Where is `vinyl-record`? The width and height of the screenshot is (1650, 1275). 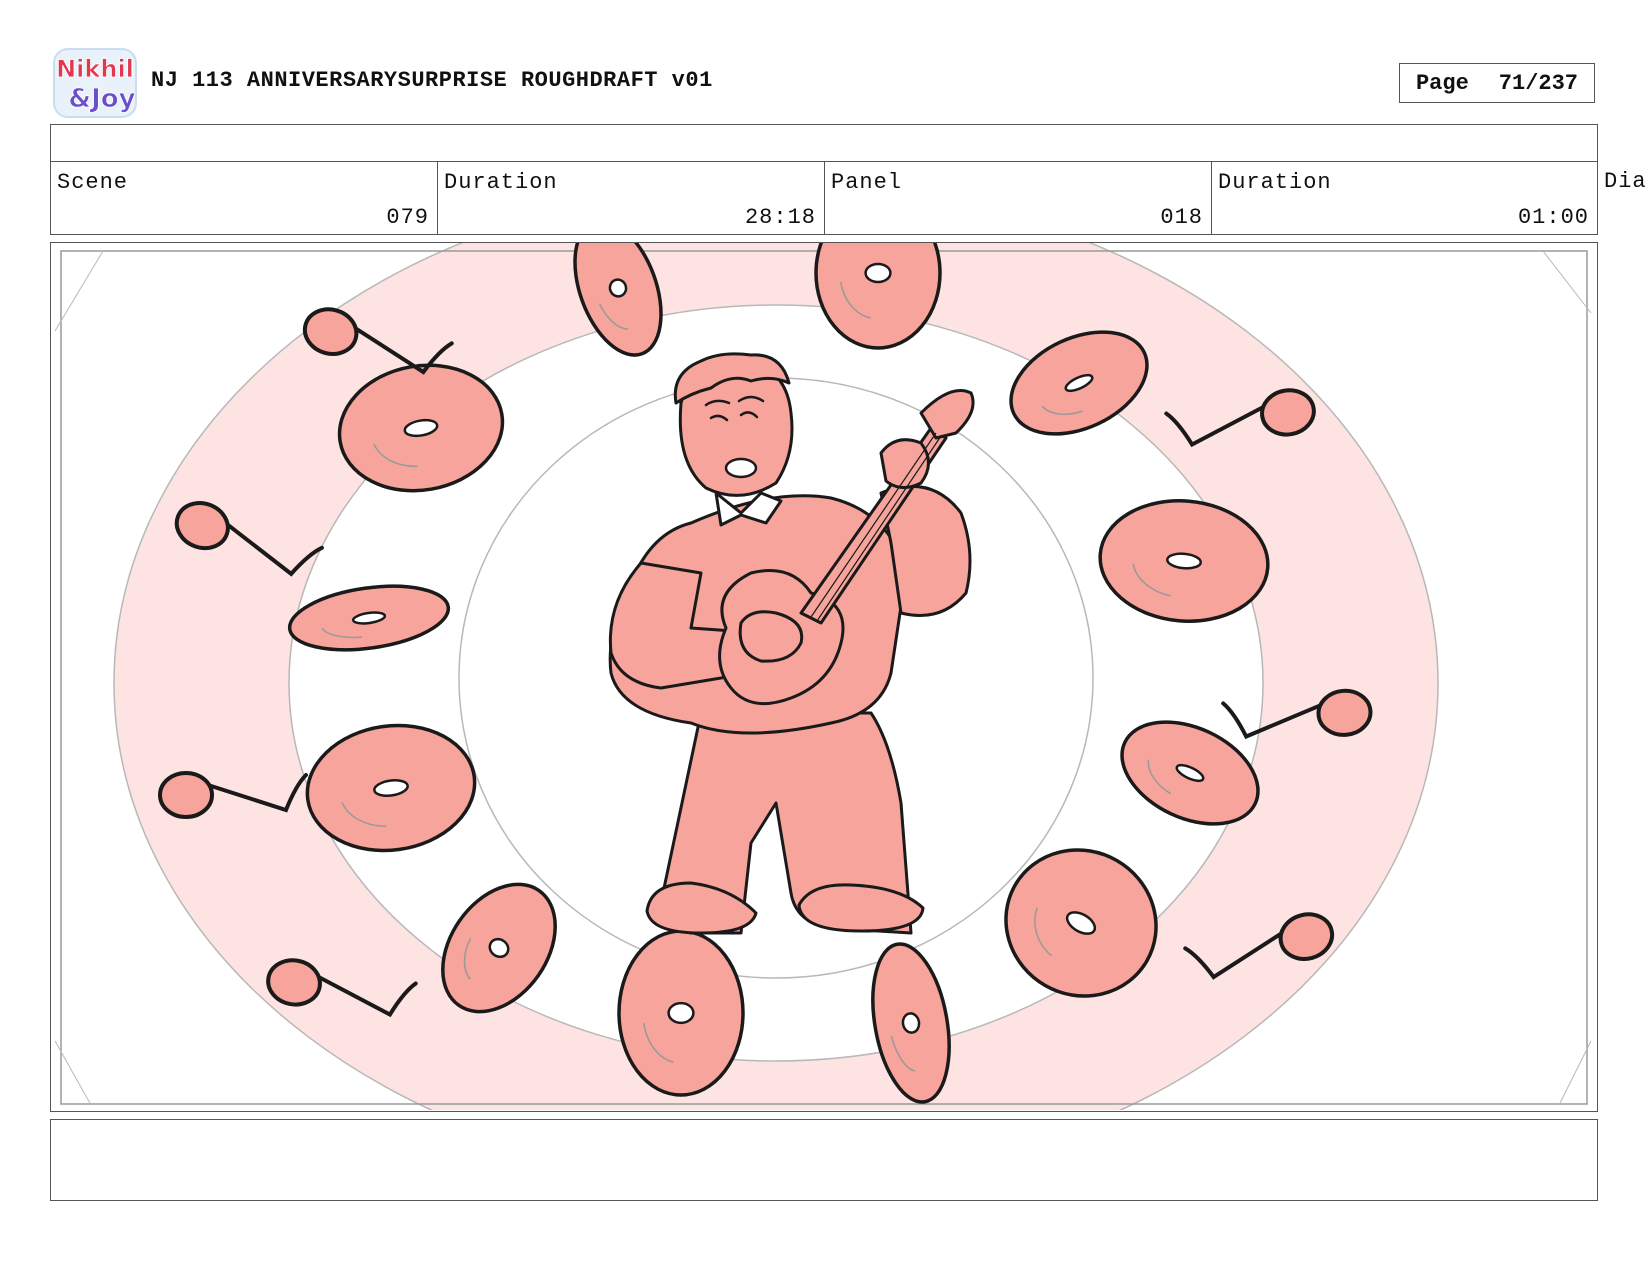 vinyl-record is located at coordinates (681, 1013).